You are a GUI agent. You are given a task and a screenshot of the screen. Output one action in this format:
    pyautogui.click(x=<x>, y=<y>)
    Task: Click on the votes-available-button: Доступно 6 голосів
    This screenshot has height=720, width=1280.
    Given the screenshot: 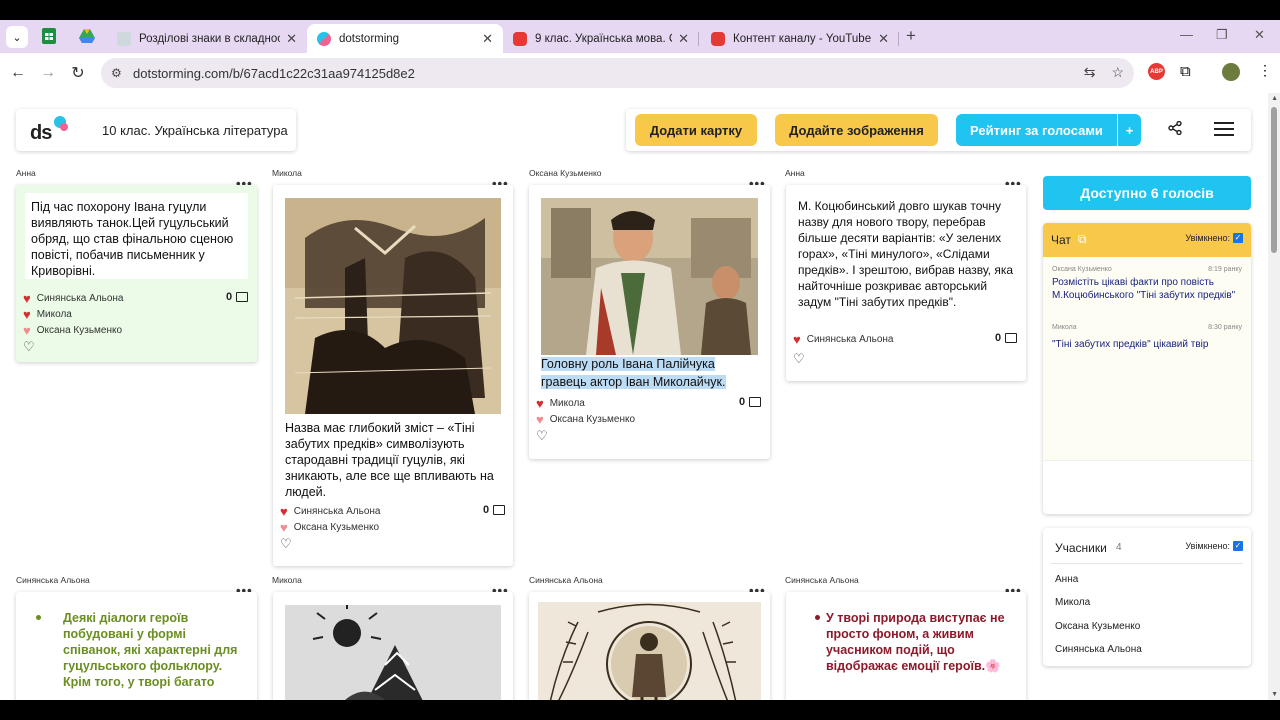 What is the action you would take?
    pyautogui.click(x=1147, y=193)
    